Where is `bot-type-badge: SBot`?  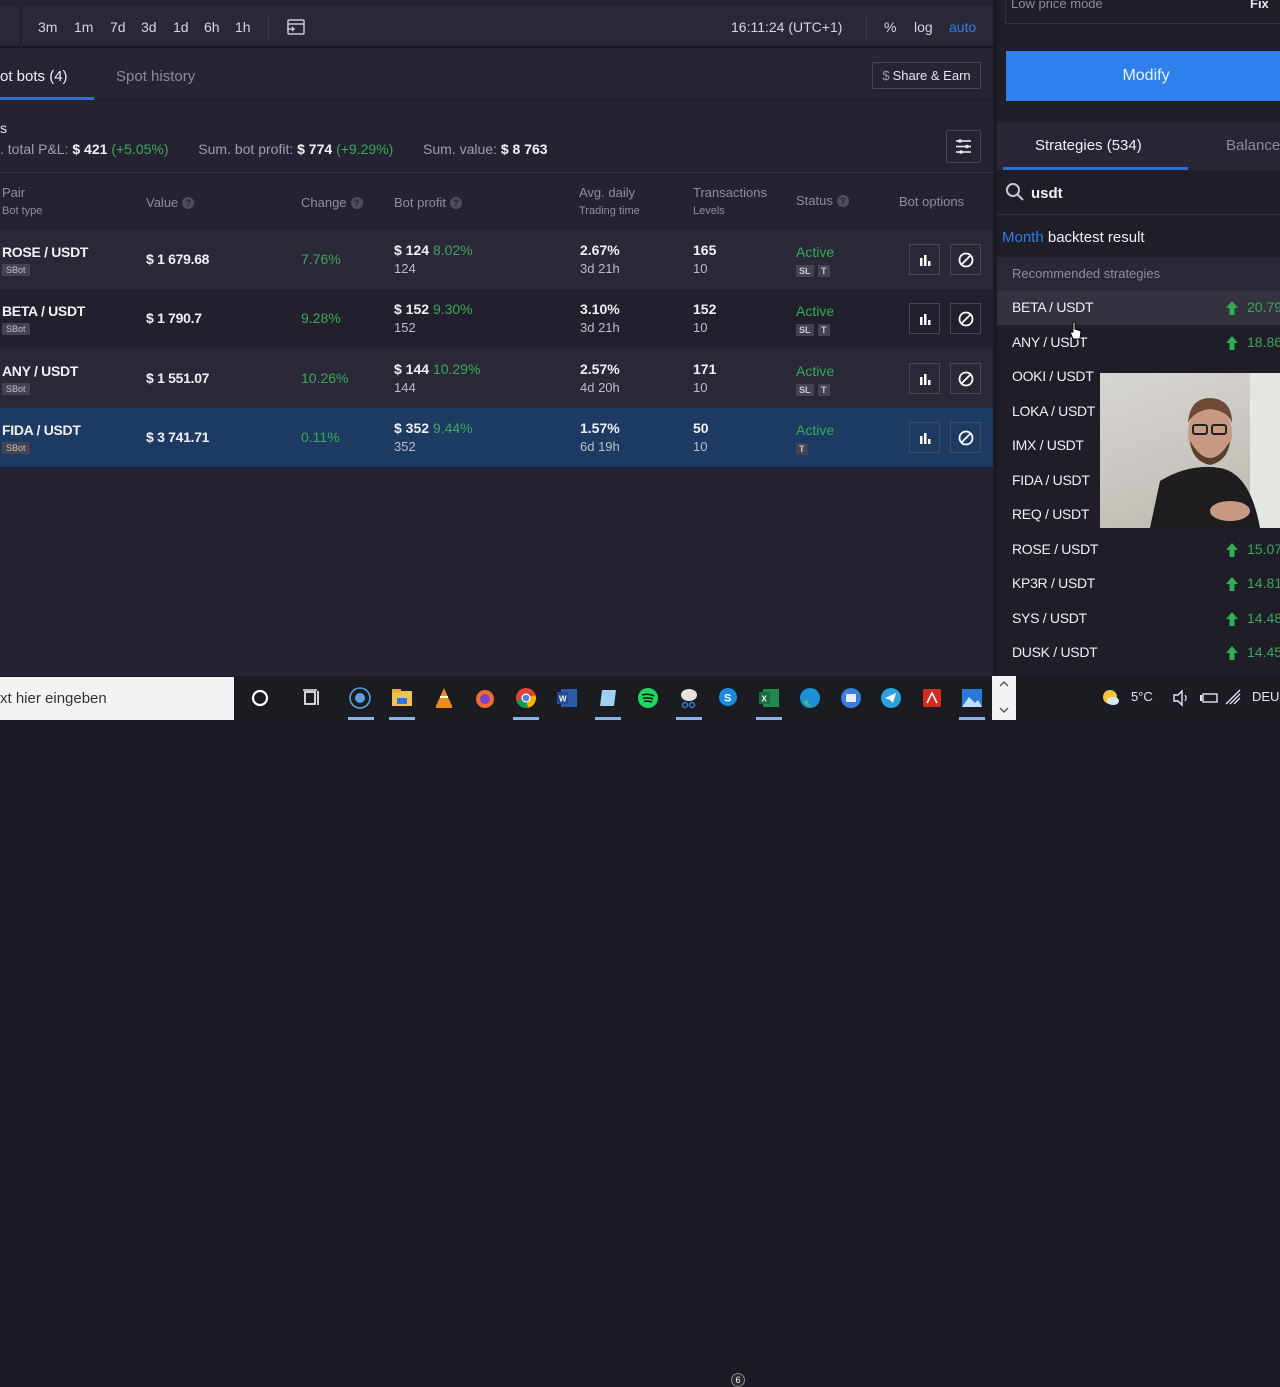
bot-type-badge: SBot is located at coordinates (16, 448).